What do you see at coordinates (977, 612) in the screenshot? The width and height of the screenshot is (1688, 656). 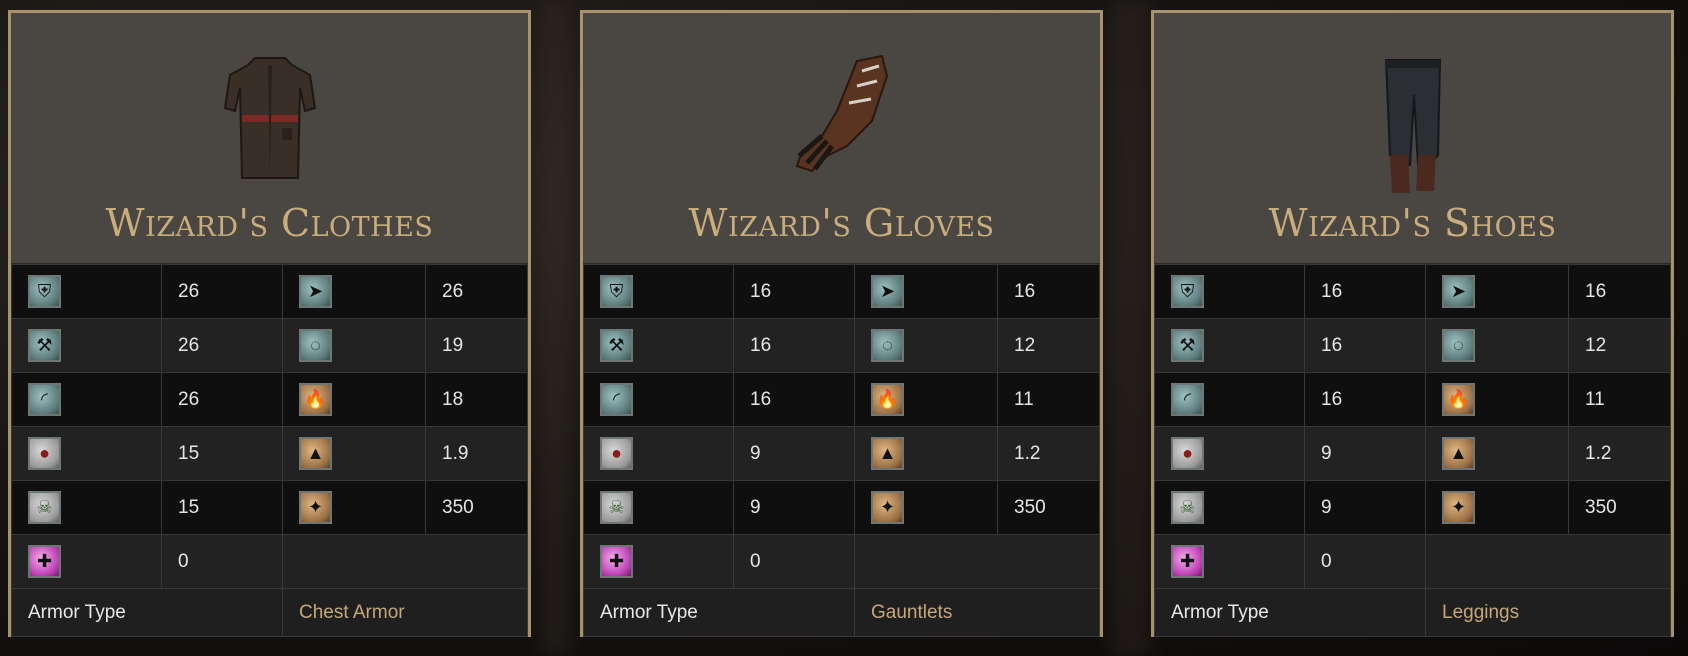 I see `armor-type-value: Gauntlets` at bounding box center [977, 612].